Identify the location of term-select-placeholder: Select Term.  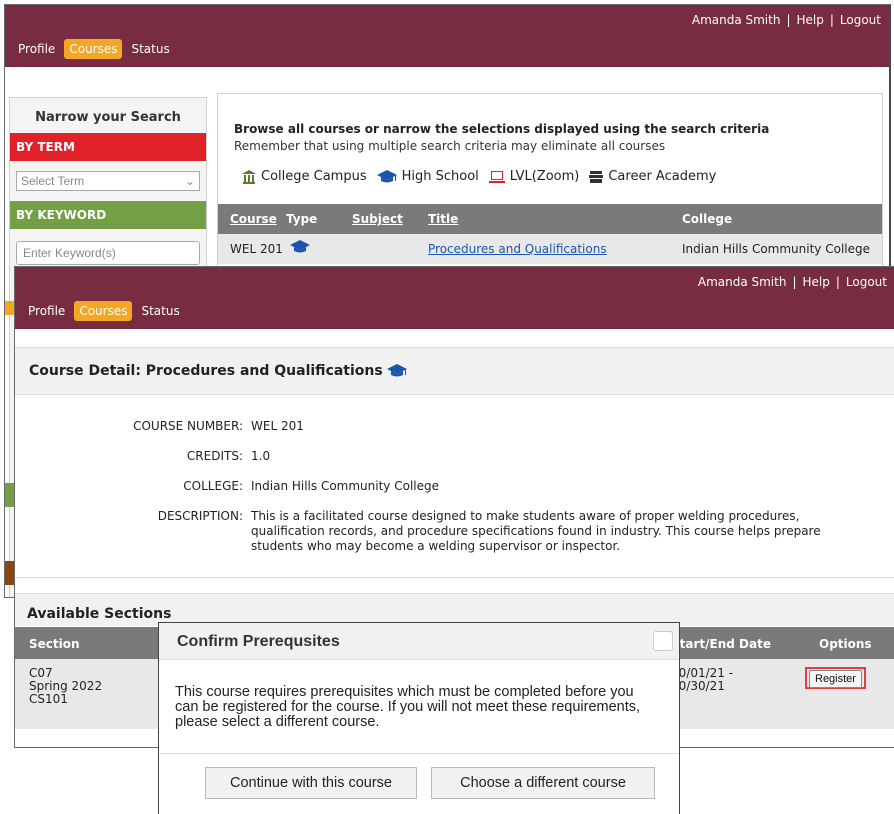
(53, 181).